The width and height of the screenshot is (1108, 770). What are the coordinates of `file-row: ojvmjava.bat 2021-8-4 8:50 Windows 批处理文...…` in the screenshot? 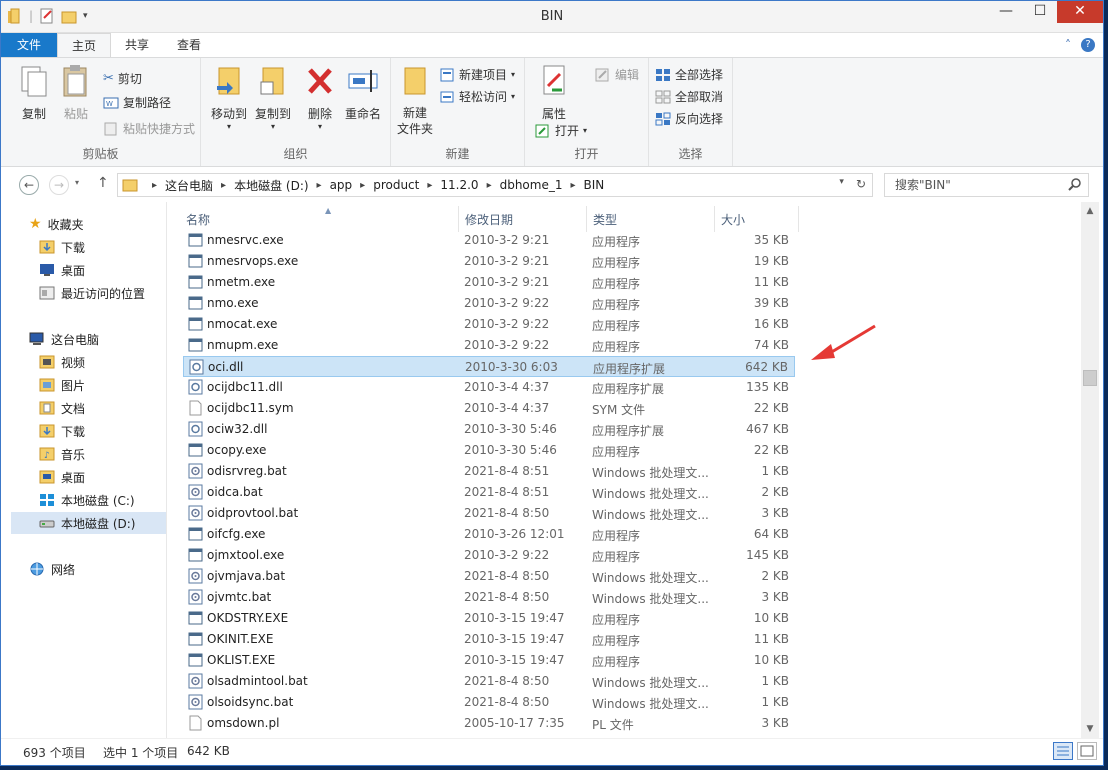 It's located at (489, 576).